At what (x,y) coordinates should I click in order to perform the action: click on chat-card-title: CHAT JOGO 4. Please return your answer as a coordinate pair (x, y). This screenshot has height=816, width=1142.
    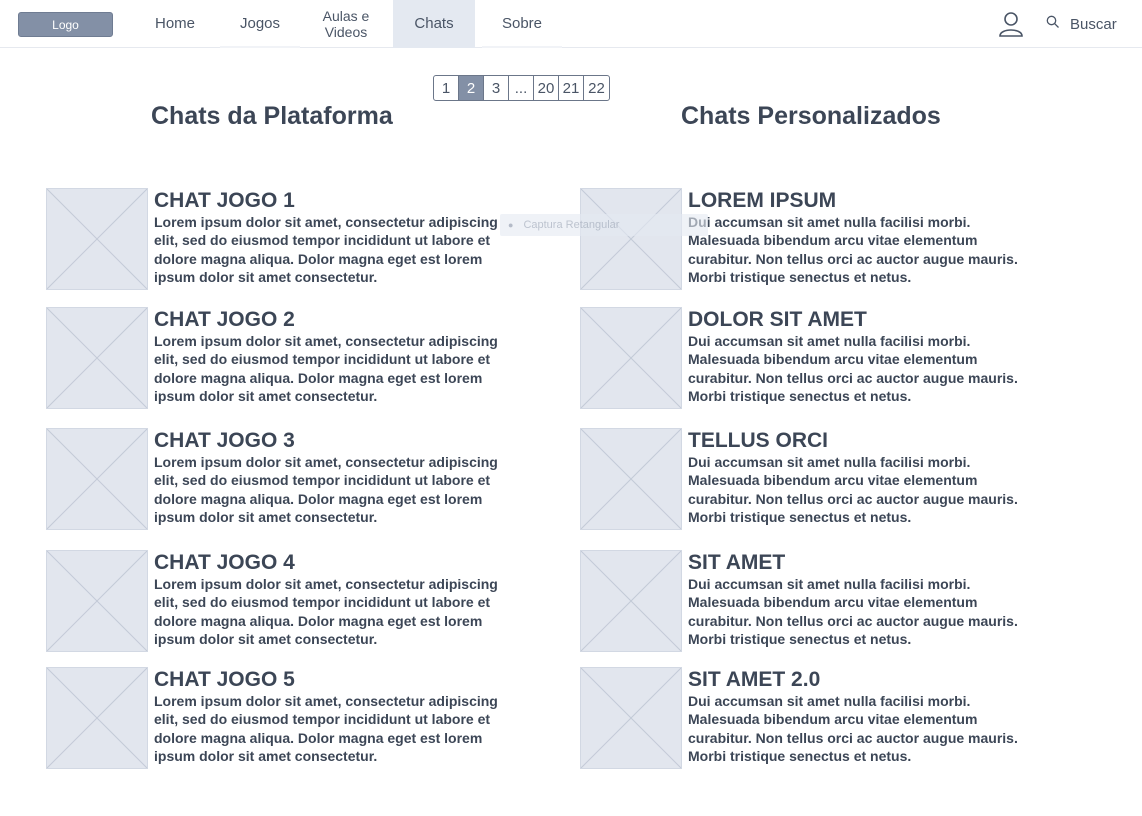
    Looking at the image, I should click on (224, 563).